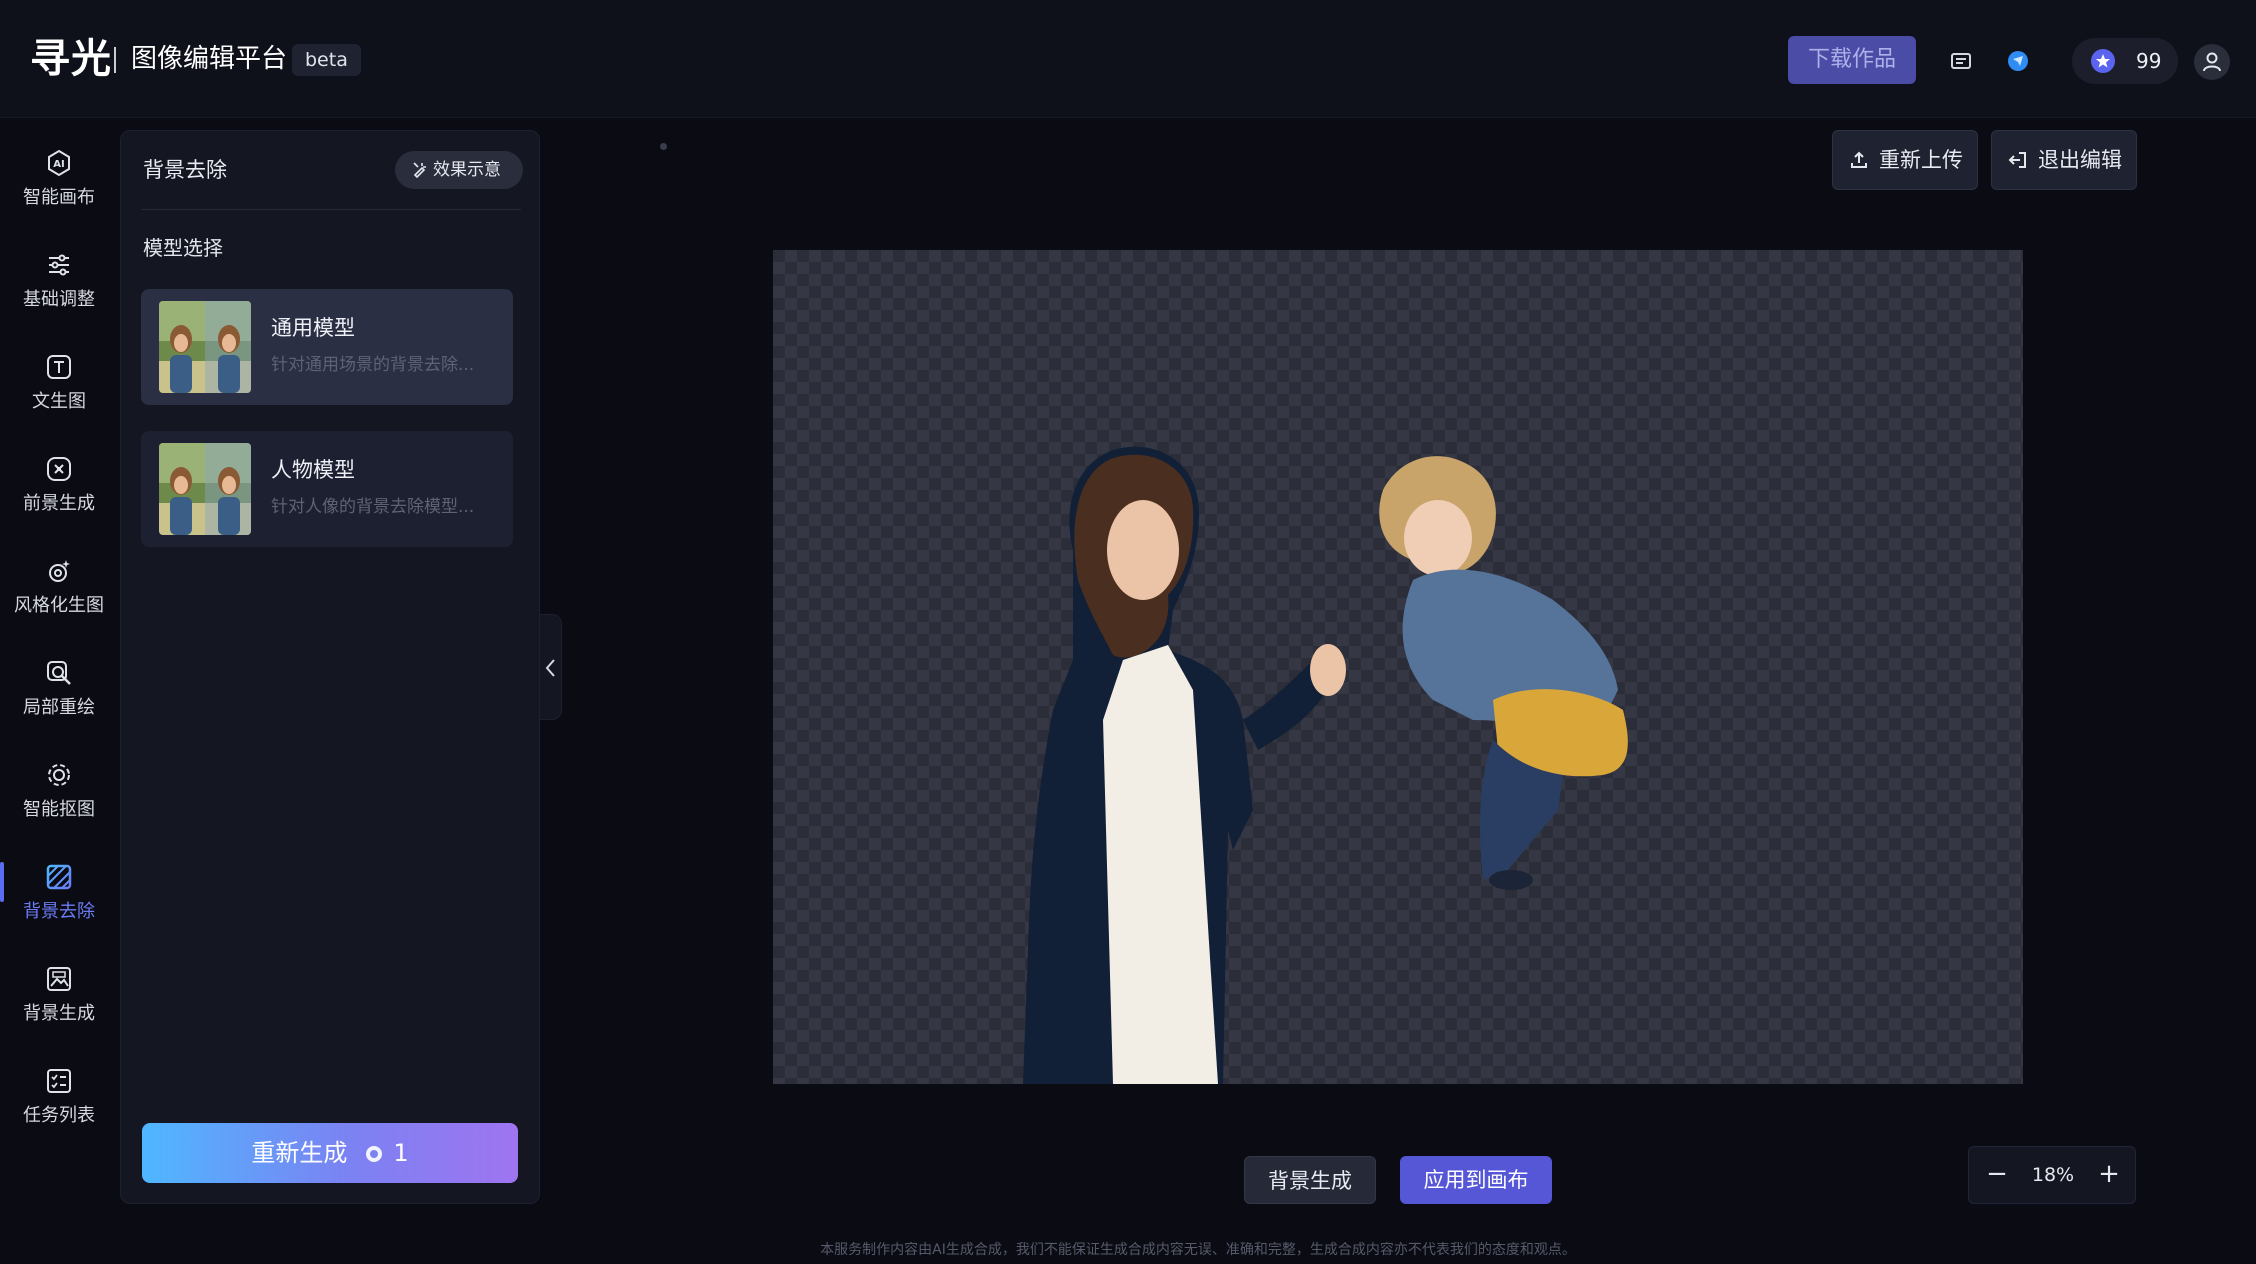  I want to click on cutout-image, so click(1325, 765).